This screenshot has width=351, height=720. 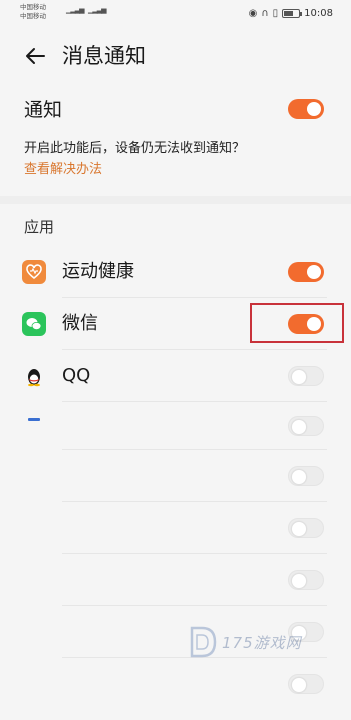 I want to click on app-toggle-qq, so click(x=306, y=376).